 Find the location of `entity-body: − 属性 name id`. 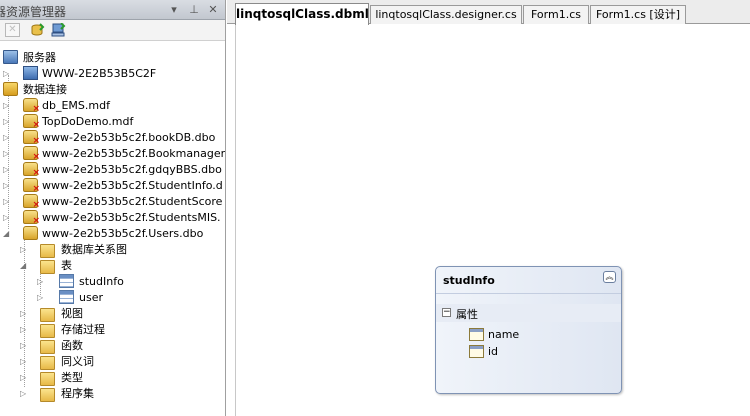

entity-body: − 属性 name id is located at coordinates (528, 348).